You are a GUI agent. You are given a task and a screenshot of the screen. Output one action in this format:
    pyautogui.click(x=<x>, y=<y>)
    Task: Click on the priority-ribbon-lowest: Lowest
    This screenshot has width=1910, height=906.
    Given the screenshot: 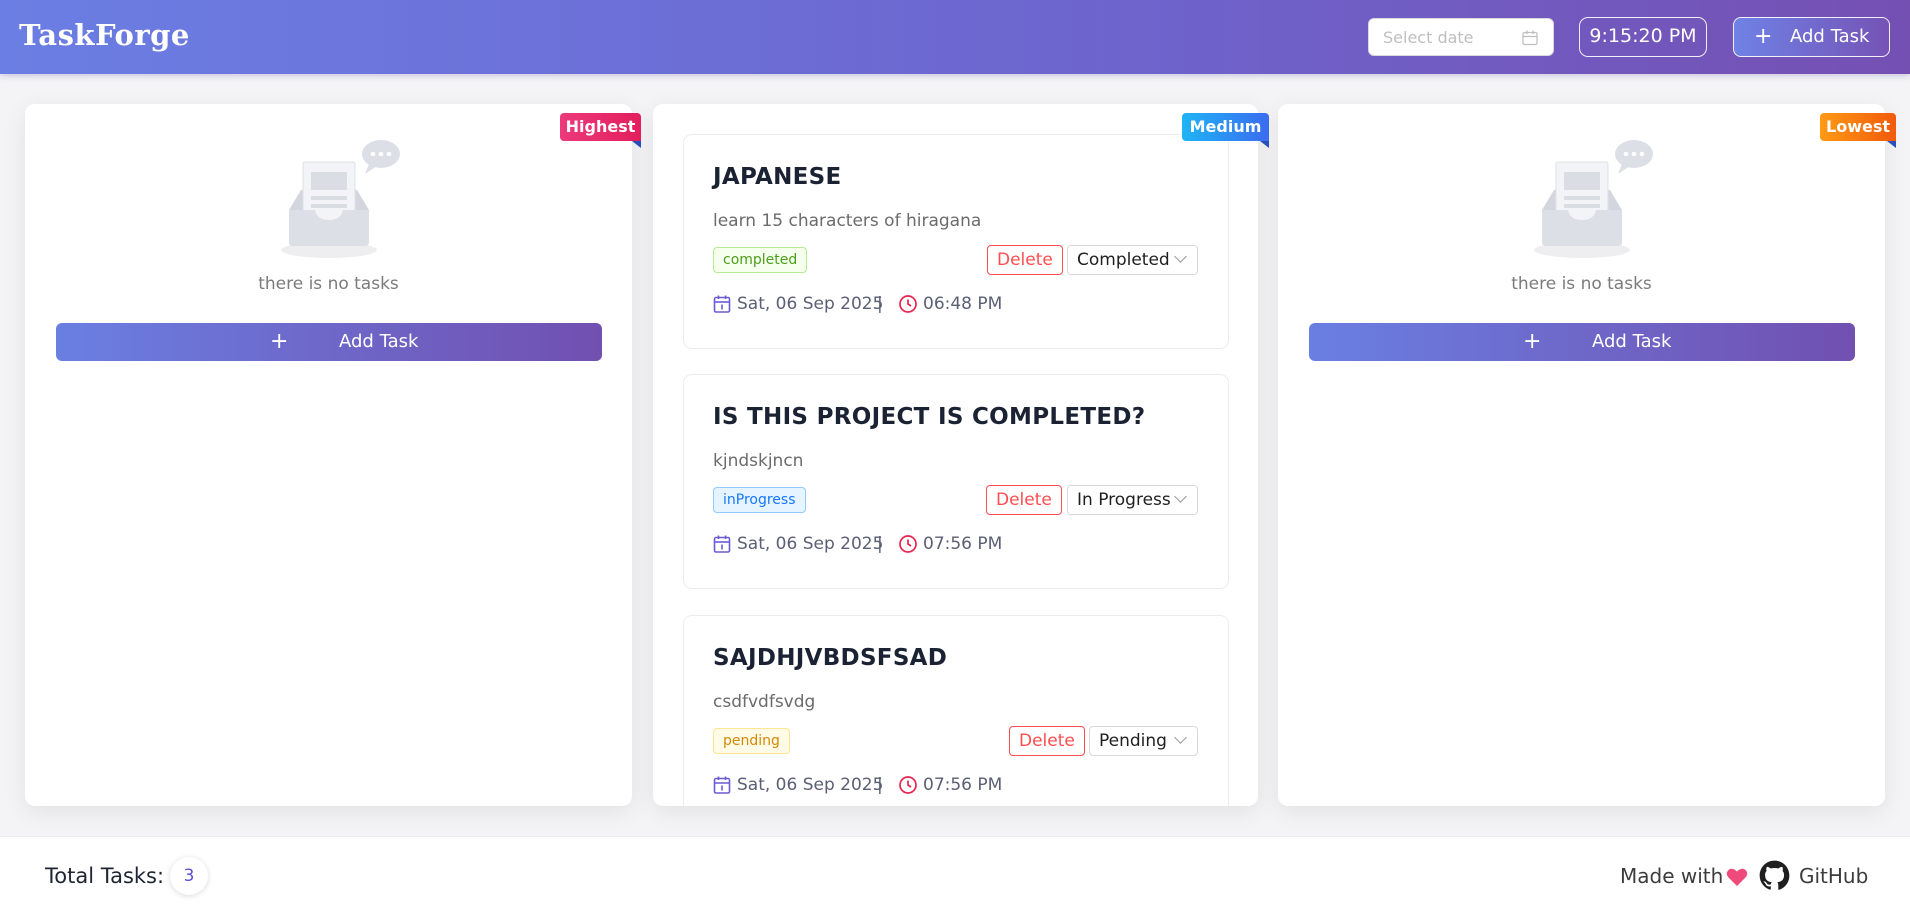 What is the action you would take?
    pyautogui.click(x=1858, y=130)
    